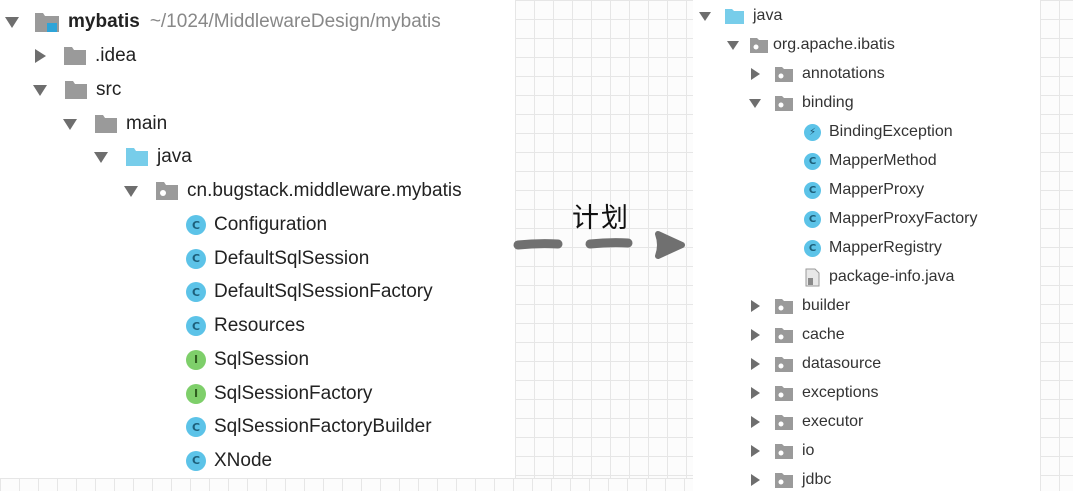 This screenshot has width=1073, height=493. What do you see at coordinates (323, 292) in the screenshot?
I see `class-label: DefaultSqlSessionFactory` at bounding box center [323, 292].